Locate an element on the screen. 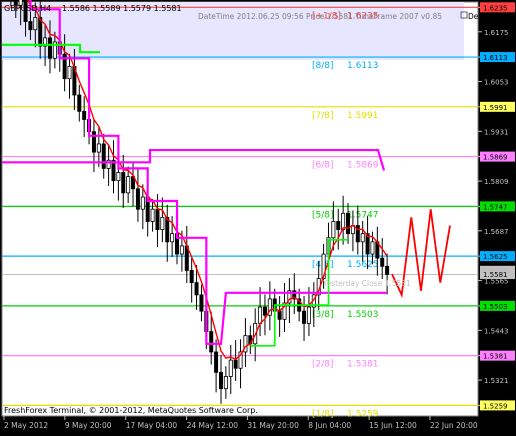 The height and width of the screenshot is (436, 516). price-marker-label: 1.6113 is located at coordinates (495, 58).